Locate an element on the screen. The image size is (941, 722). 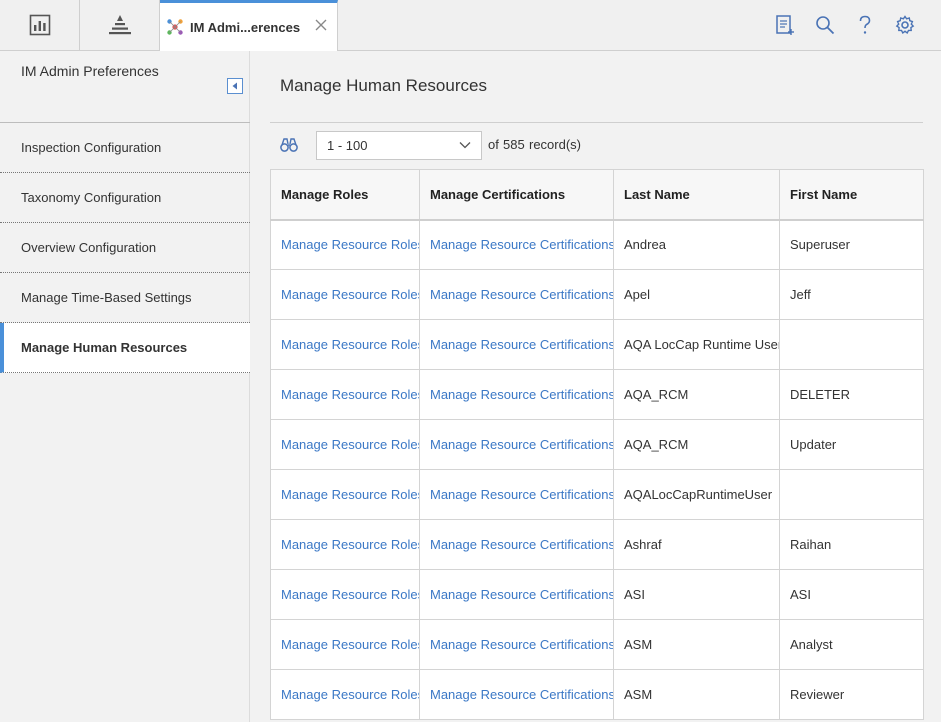
close-icon is located at coordinates (321, 25).